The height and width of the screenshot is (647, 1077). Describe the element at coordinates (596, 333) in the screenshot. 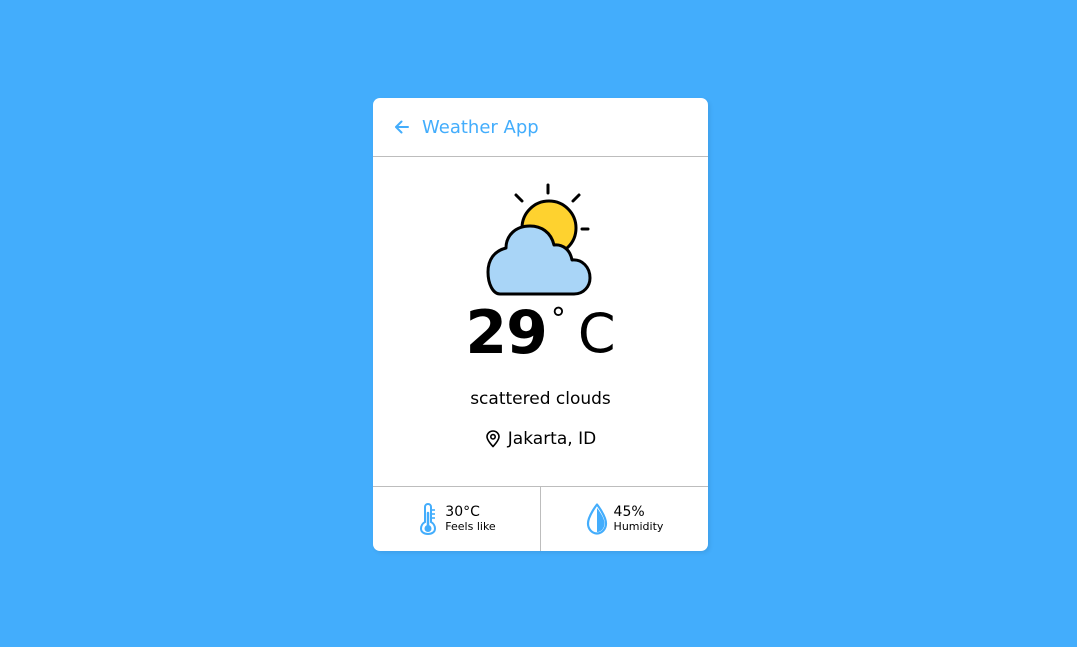

I see `temperature-unit: C` at that location.